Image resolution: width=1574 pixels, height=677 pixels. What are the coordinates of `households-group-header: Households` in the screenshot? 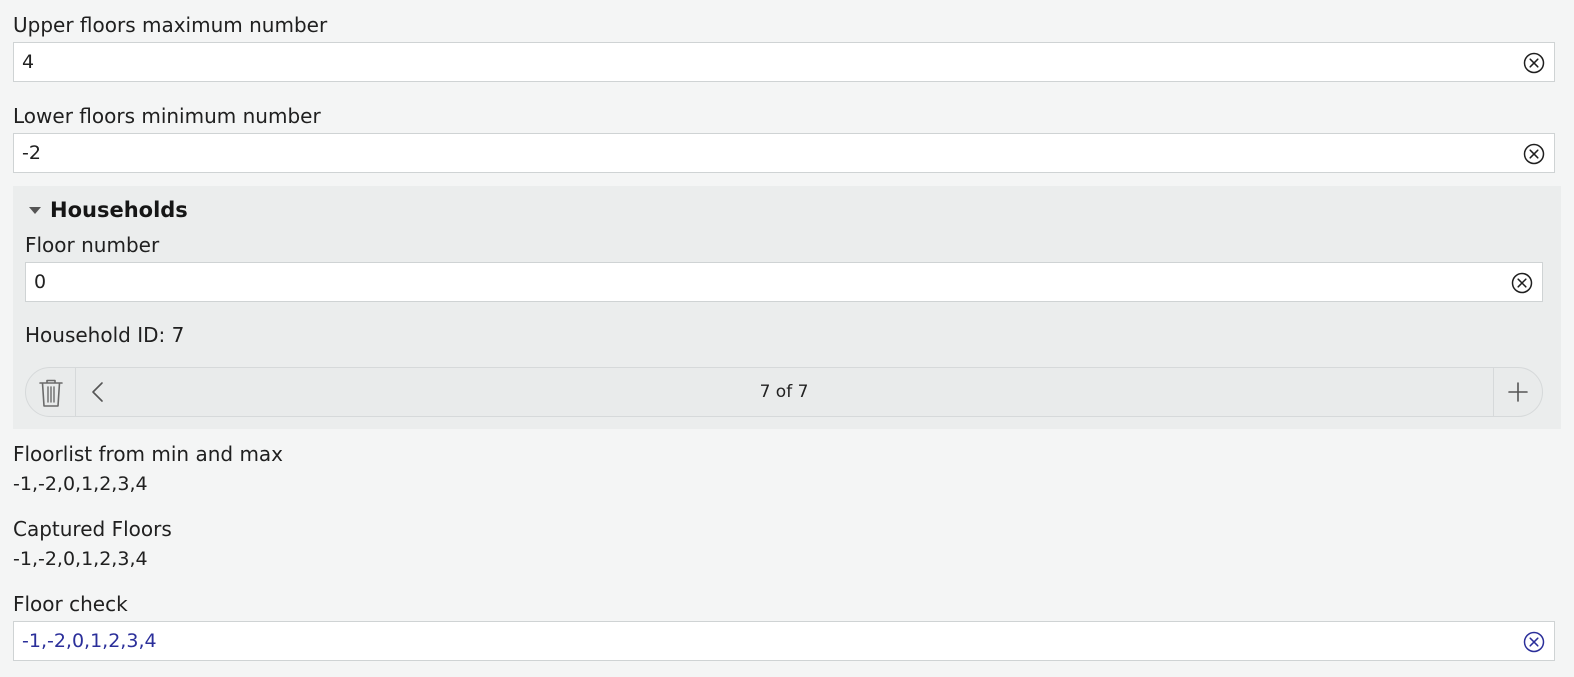 It's located at (163, 211).